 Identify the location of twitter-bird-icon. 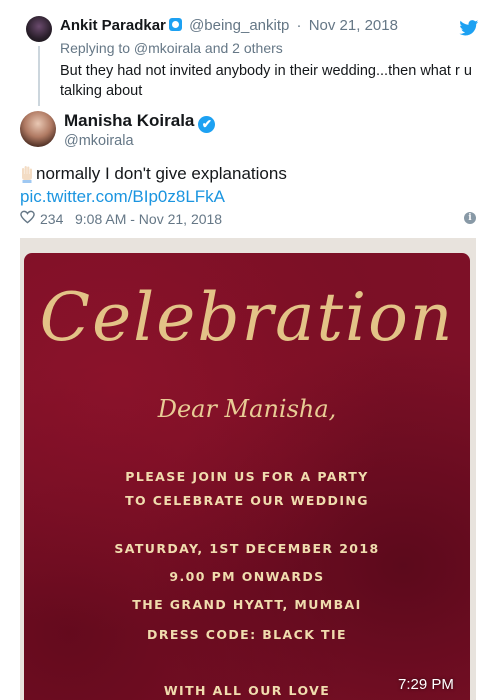
(469, 28).